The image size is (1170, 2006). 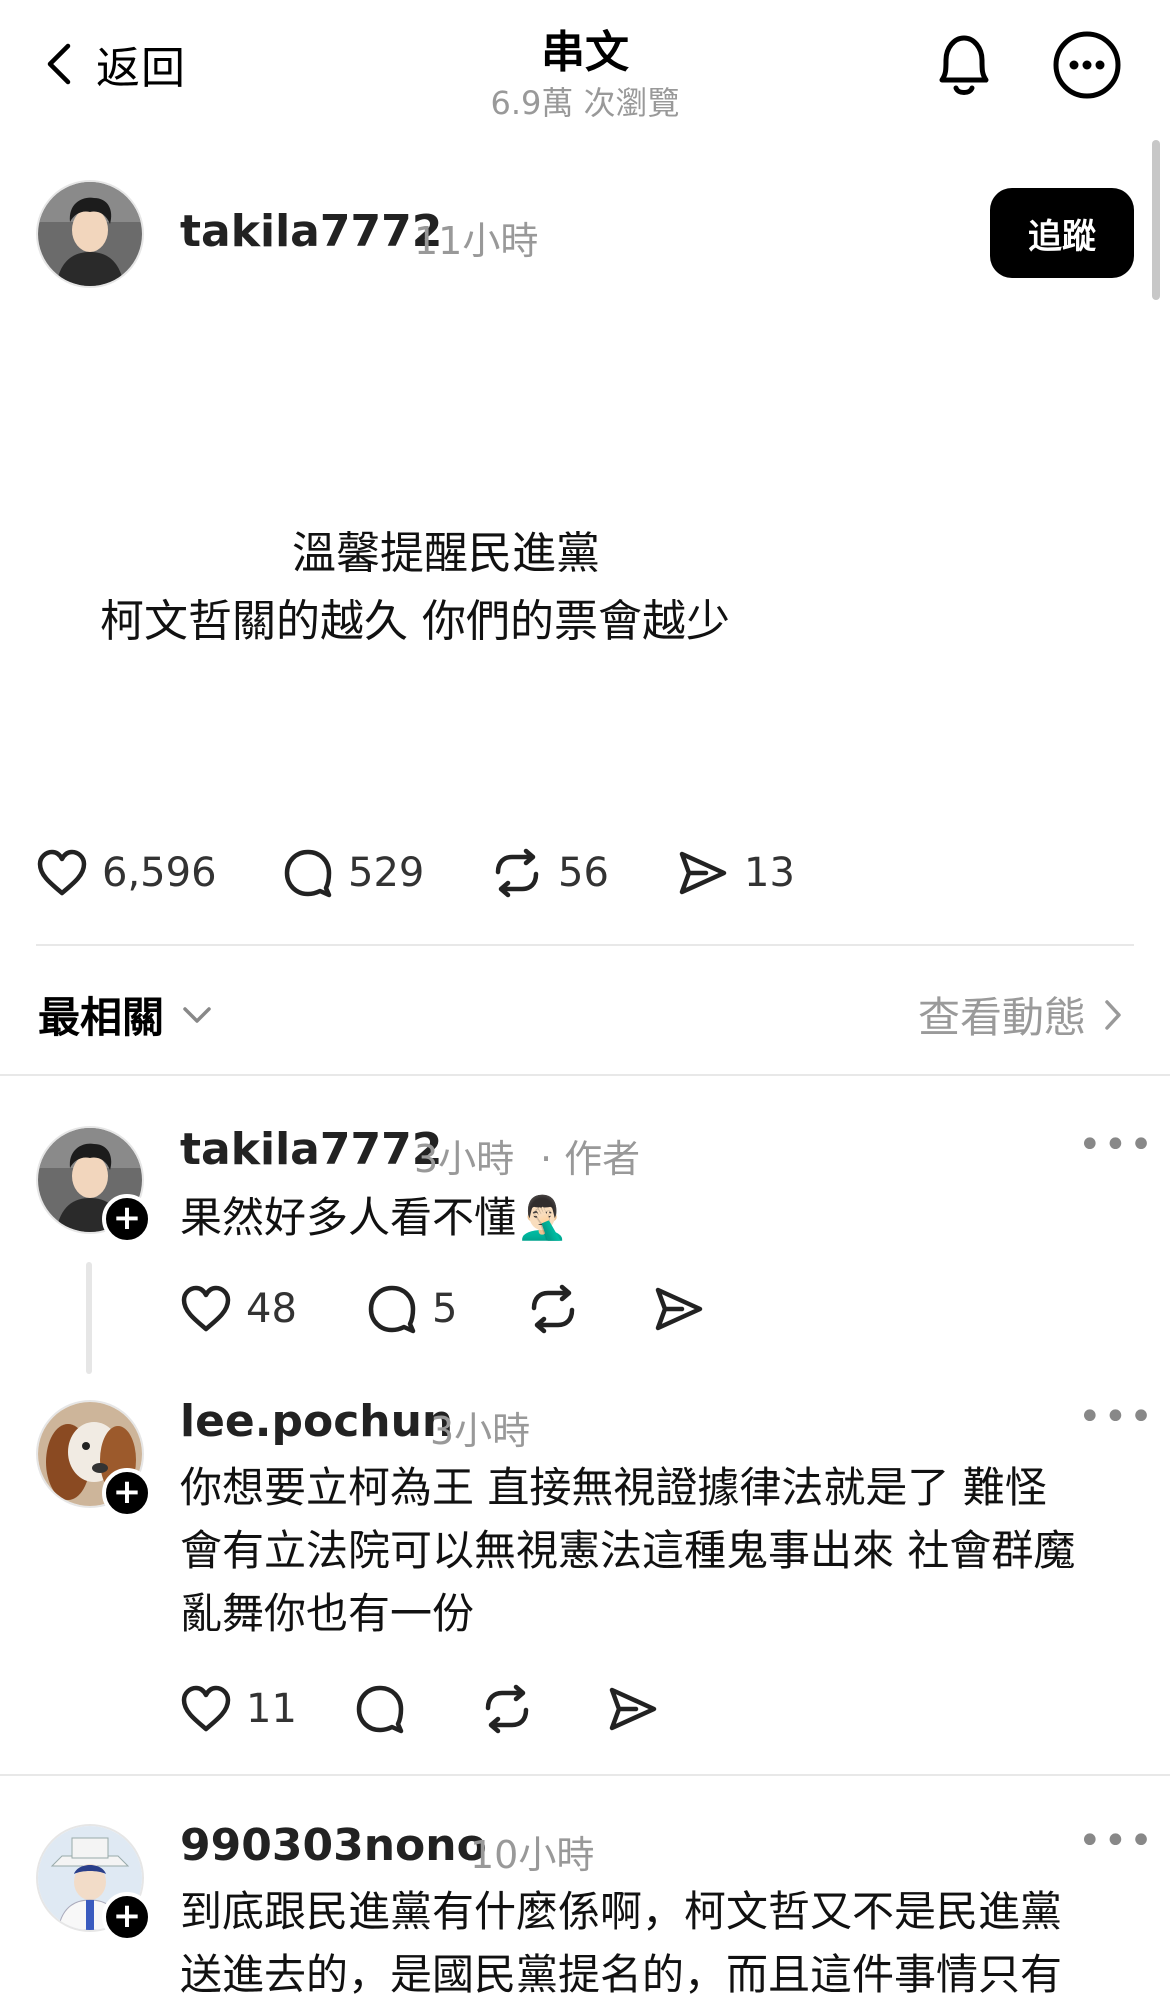 I want to click on bell-icon, so click(x=964, y=65).